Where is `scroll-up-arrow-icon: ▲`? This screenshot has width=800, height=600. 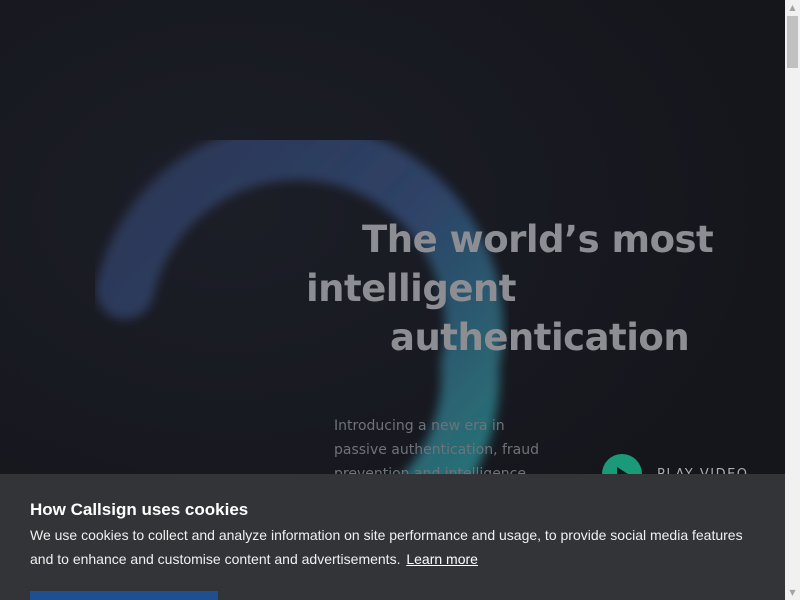 scroll-up-arrow-icon: ▲ is located at coordinates (792, 7).